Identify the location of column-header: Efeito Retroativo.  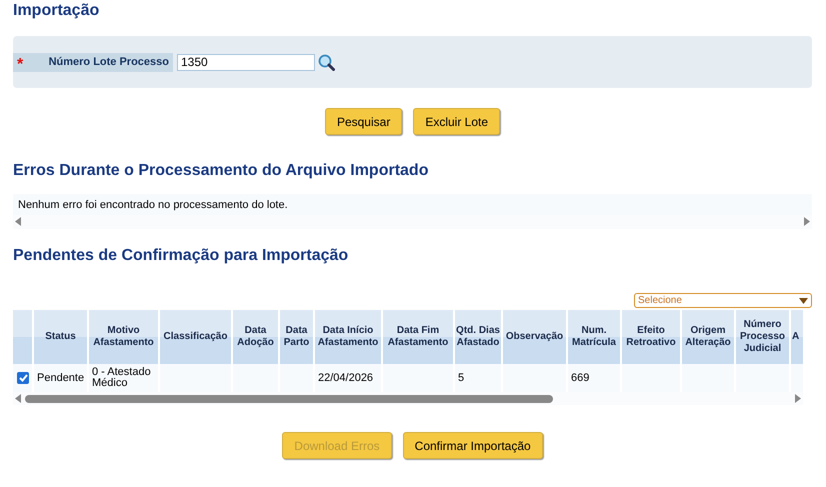
(651, 337).